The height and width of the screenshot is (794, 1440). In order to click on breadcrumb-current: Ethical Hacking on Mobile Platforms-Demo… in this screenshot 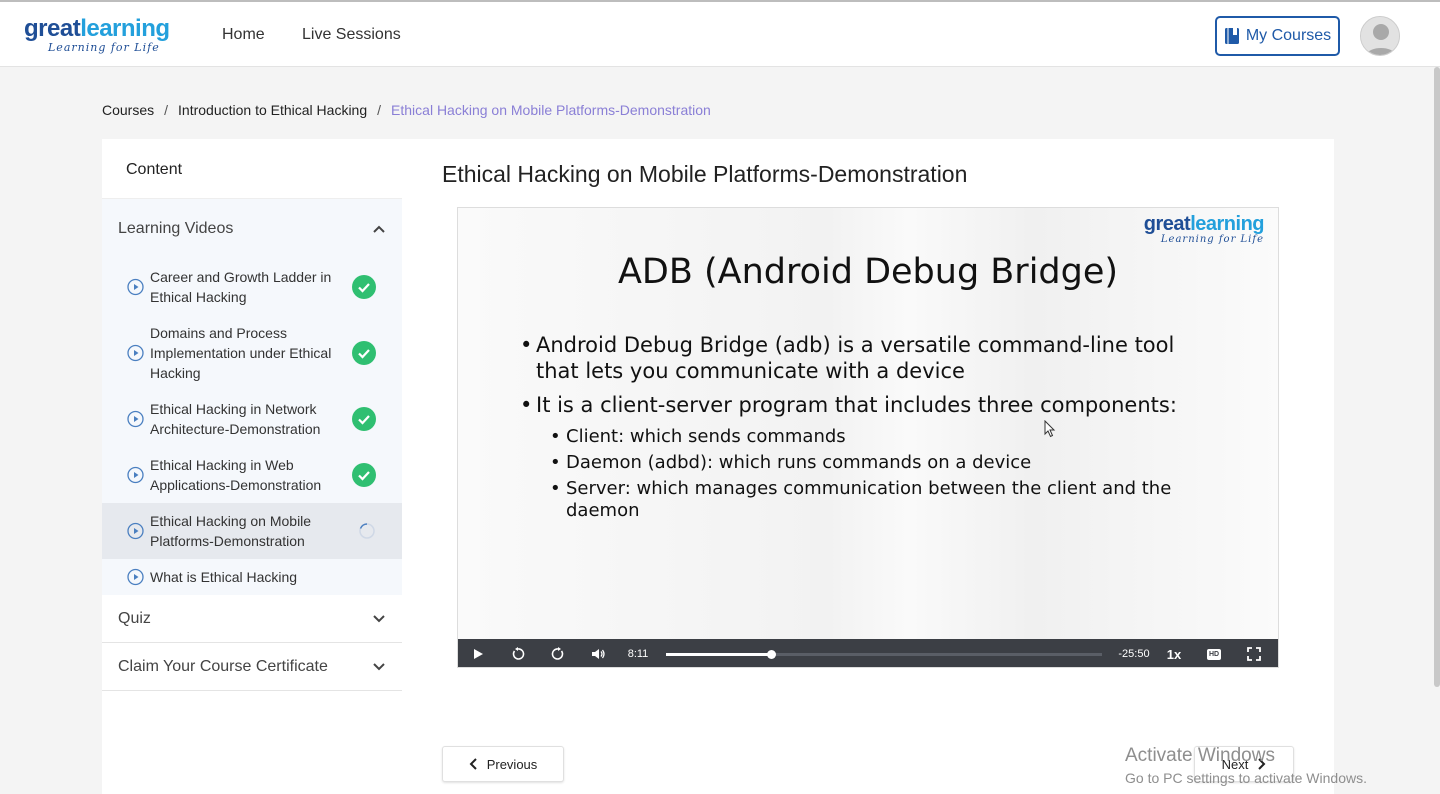, I will do `click(551, 110)`.